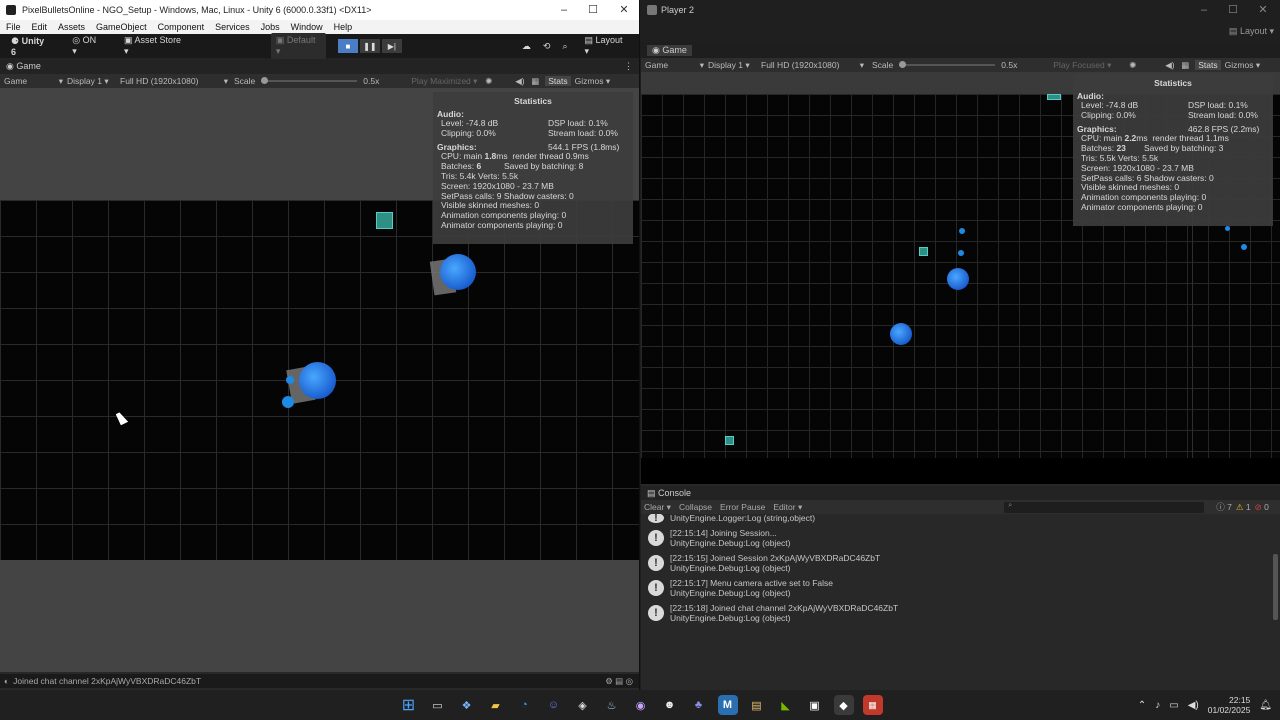 The image size is (1280, 720). Describe the element at coordinates (815, 705) in the screenshot. I see `clipchamp-icon: ▣` at that location.